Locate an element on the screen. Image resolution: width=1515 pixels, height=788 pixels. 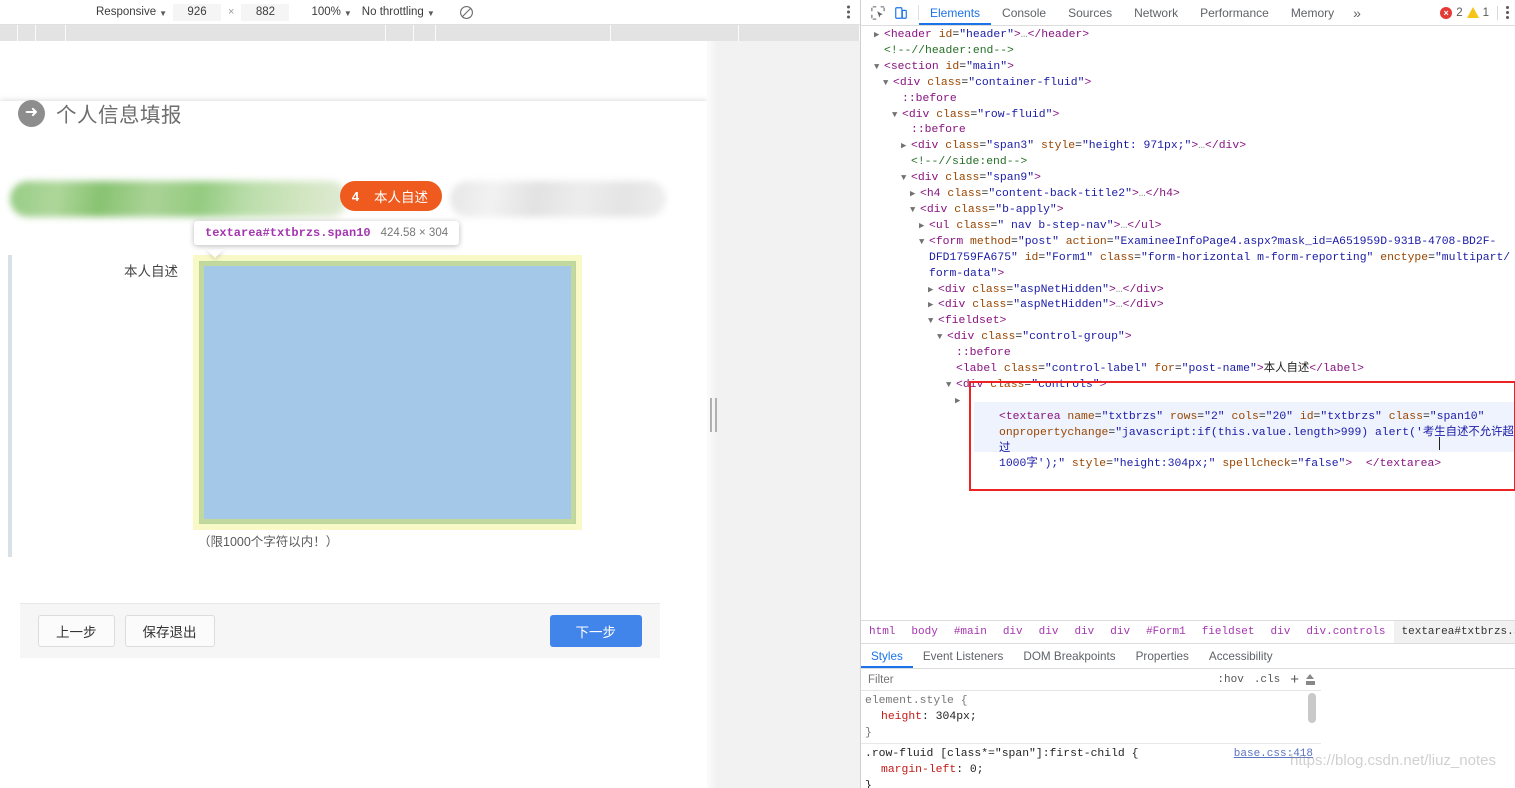
error-icon: × is located at coordinates (1446, 12).